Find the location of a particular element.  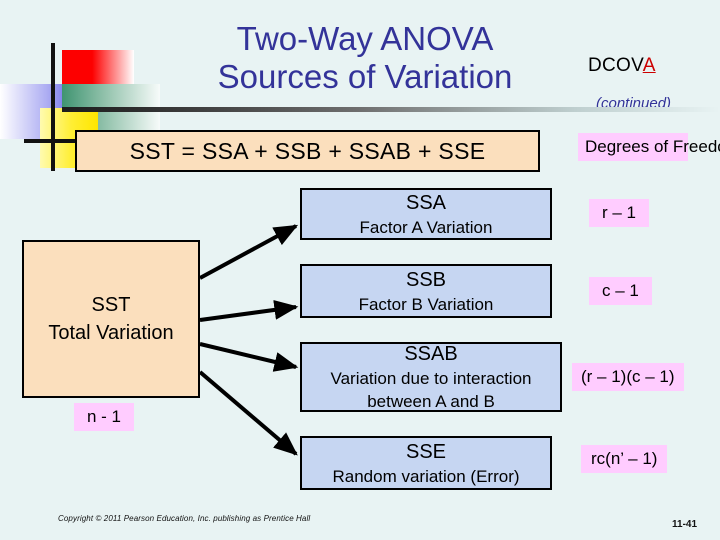

arrow-to-sse is located at coordinates (248, 413).